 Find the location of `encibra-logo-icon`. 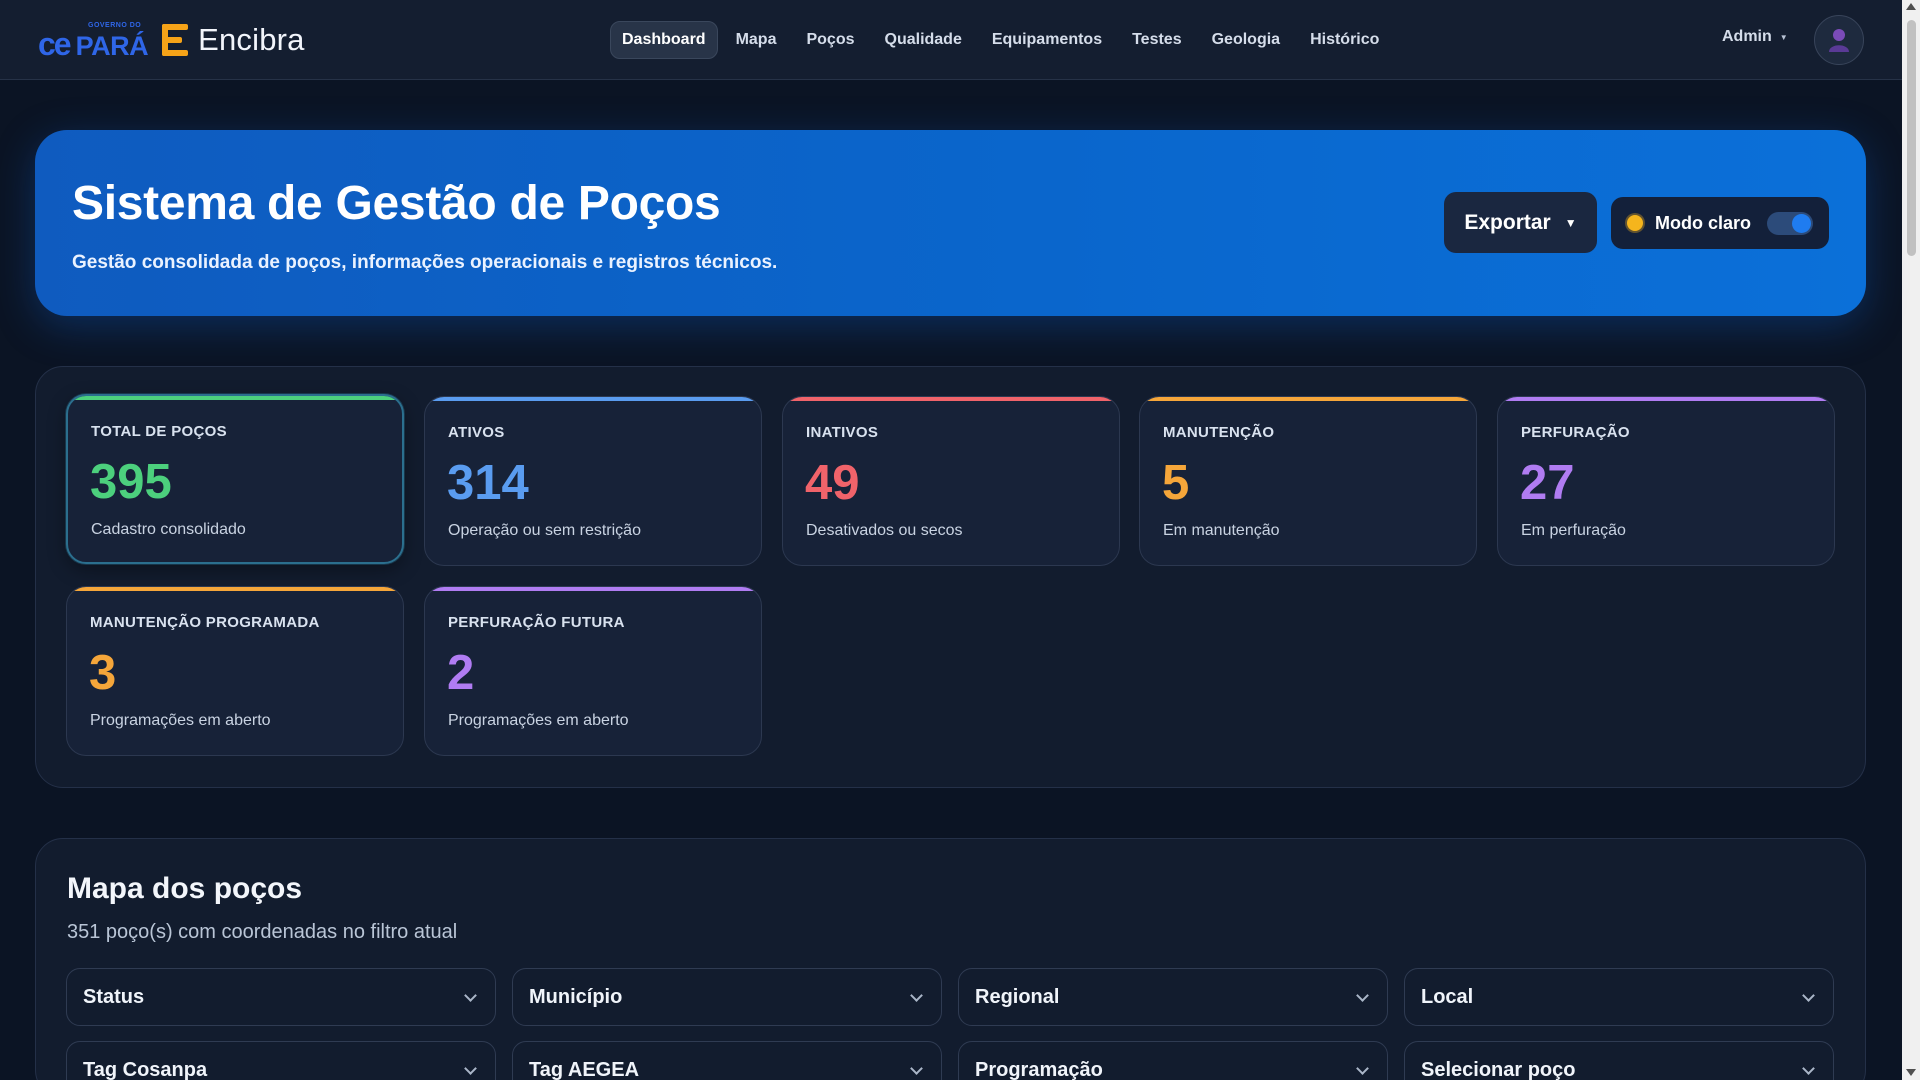

encibra-logo-icon is located at coordinates (175, 40).